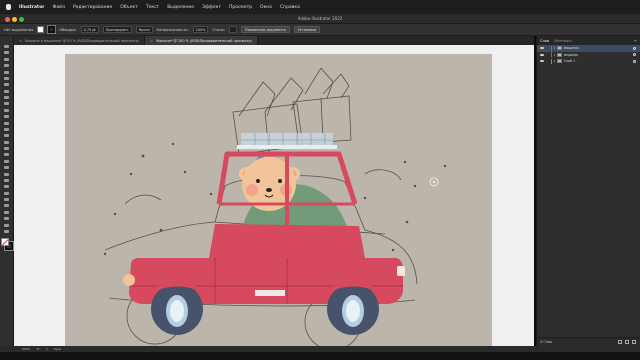  What do you see at coordinates (67, 30) in the screenshot?
I see `stroke-label: Обводка:` at bounding box center [67, 30].